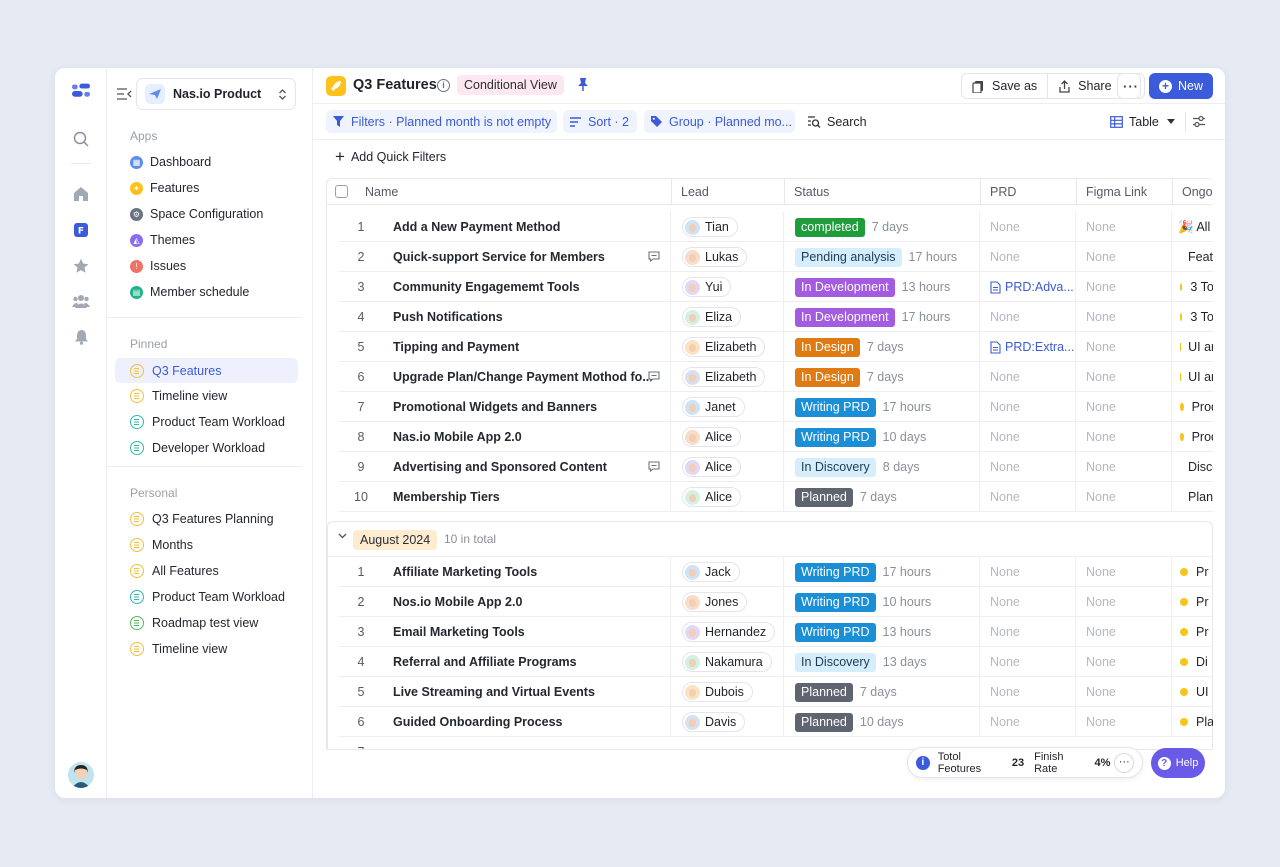 This screenshot has height=867, width=1280. I want to click on feature-name: Membership Tiers, so click(528, 497).